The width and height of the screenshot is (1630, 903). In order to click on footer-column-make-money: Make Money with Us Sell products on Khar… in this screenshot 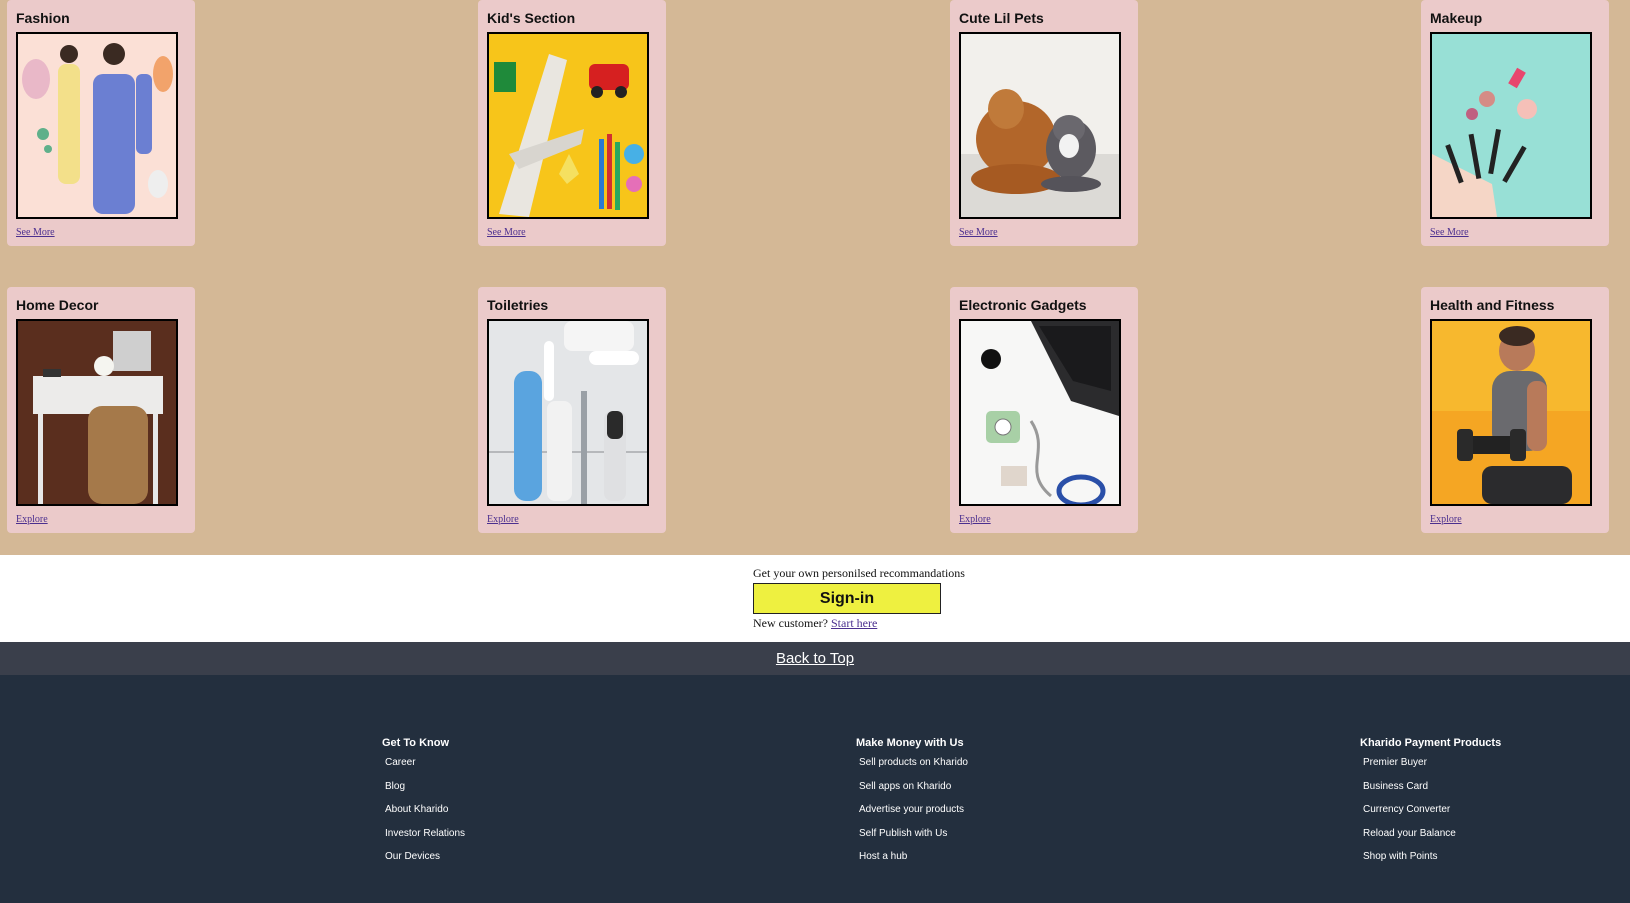, I will do `click(912, 806)`.